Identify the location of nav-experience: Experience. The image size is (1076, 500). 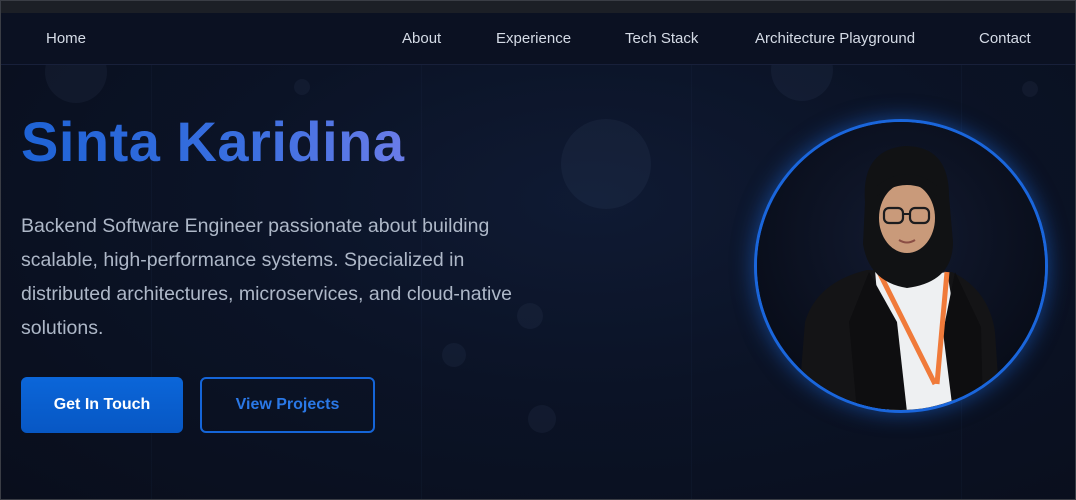
(533, 38).